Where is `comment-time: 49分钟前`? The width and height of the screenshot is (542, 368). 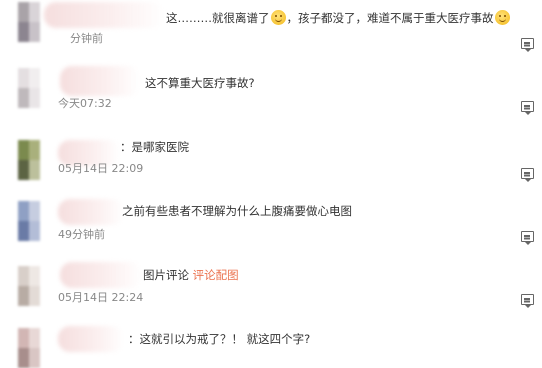 comment-time: 49分钟前 is located at coordinates (81, 234).